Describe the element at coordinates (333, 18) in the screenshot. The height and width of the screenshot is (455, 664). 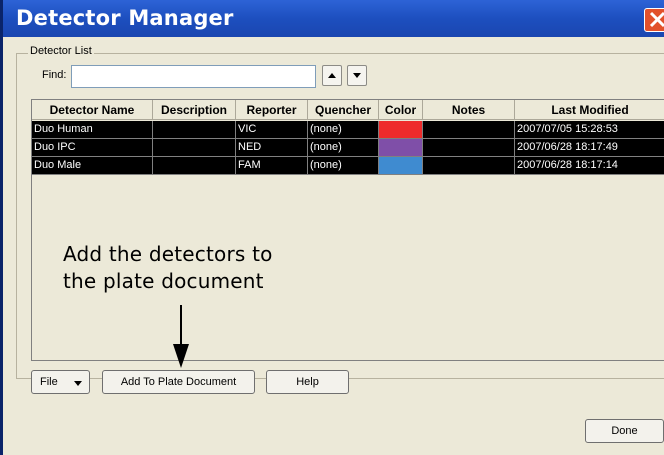
I see `title-bar: Detector Manager` at that location.